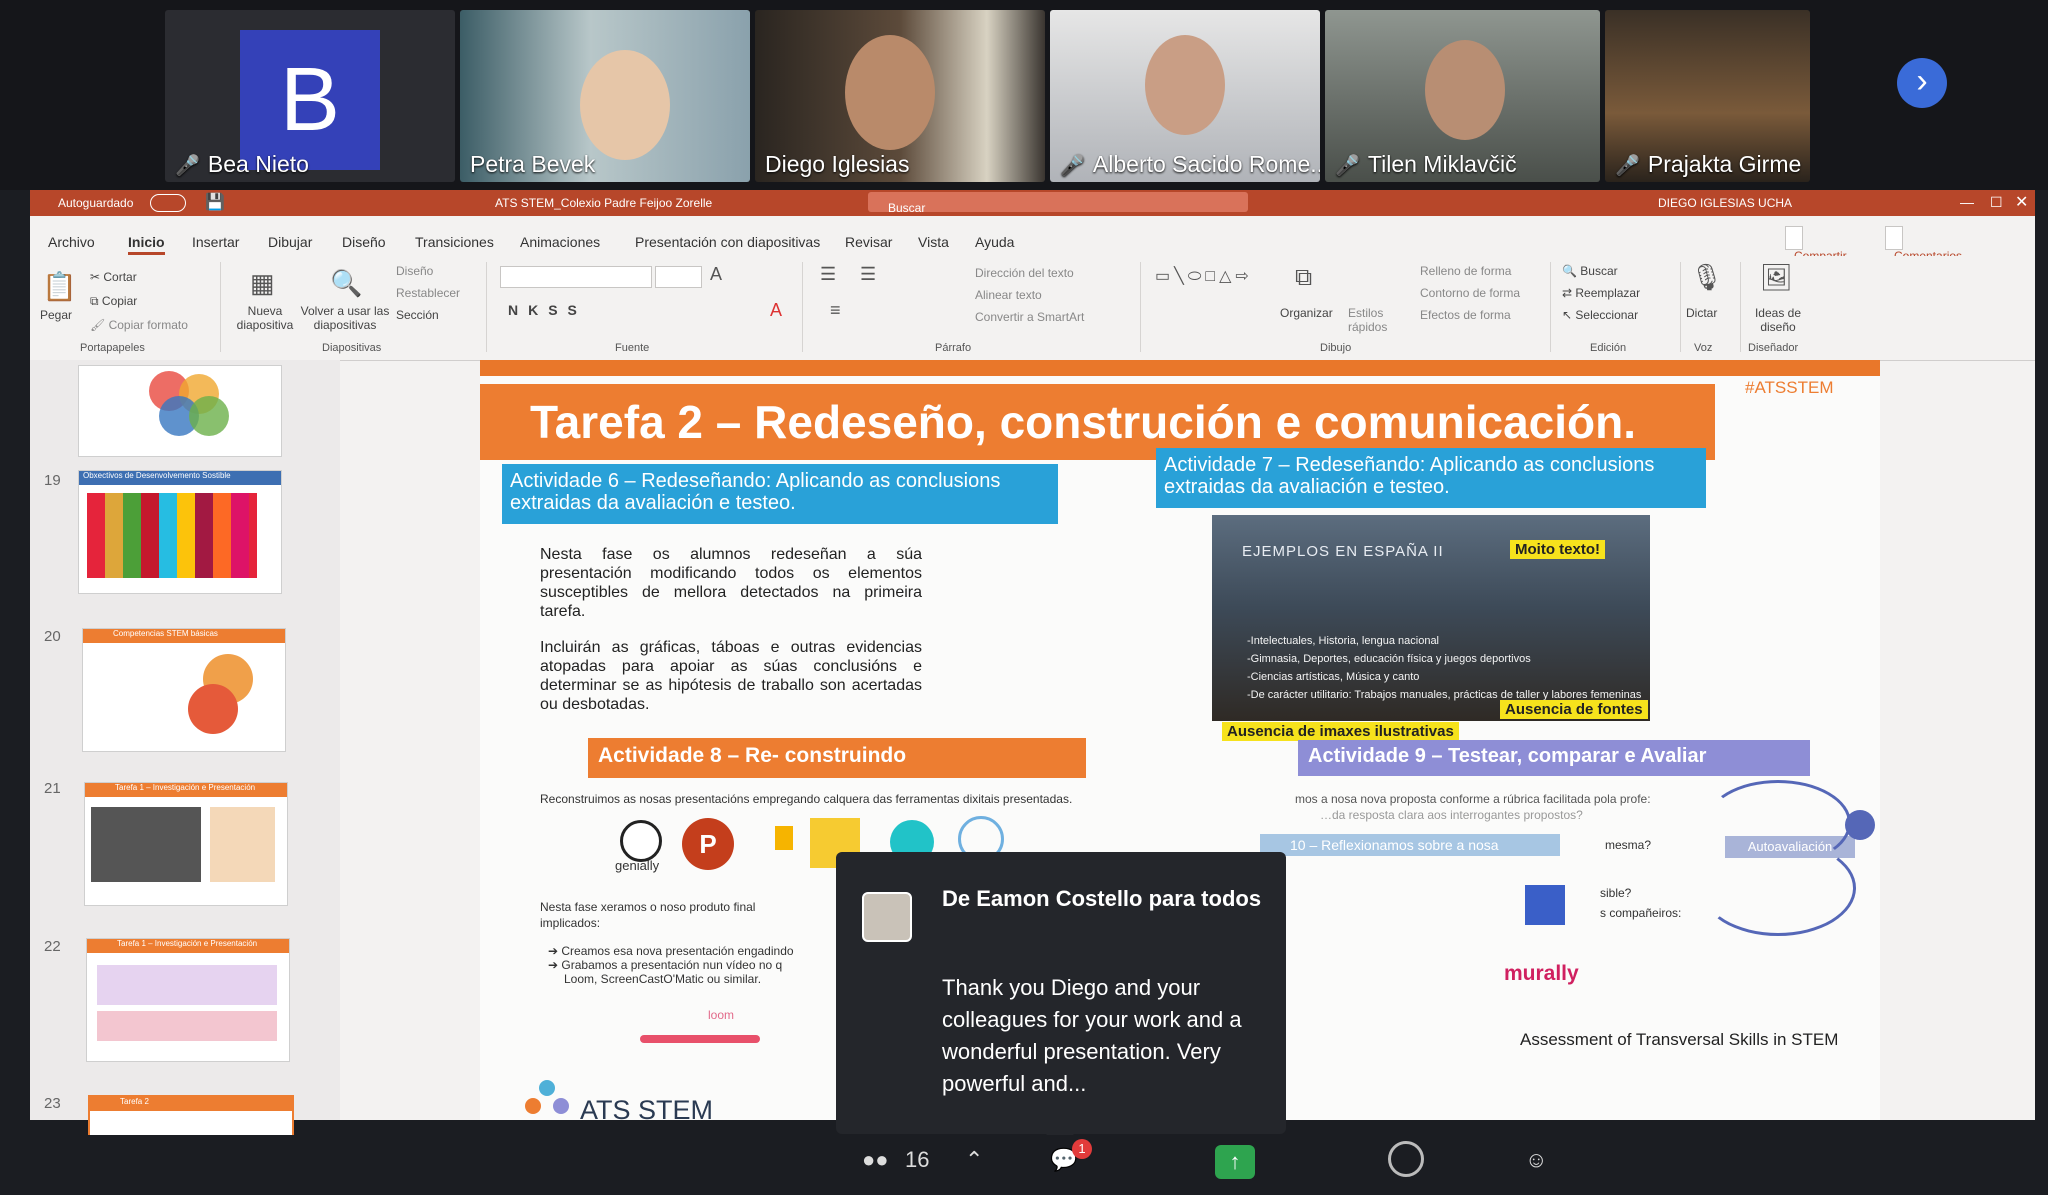  Describe the element at coordinates (417, 315) in the screenshot. I see `section-button: Sección` at that location.